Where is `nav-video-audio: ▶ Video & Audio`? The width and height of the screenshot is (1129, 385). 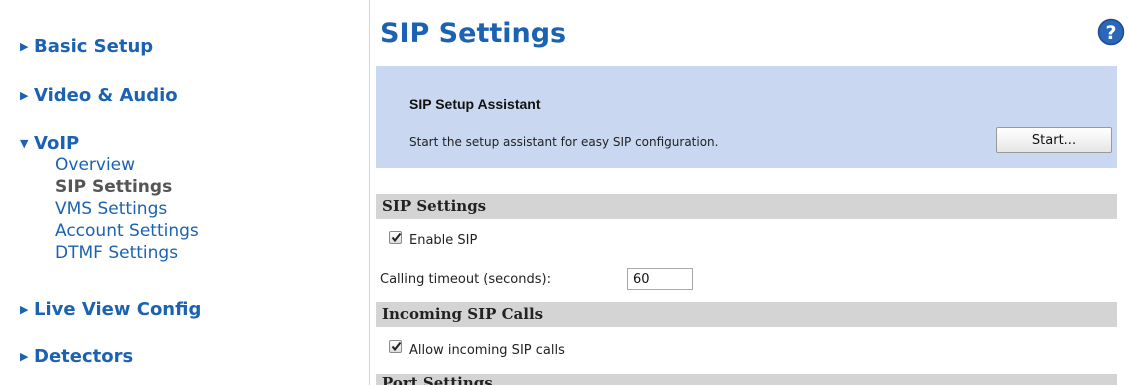 nav-video-audio: ▶ Video & Audio is located at coordinates (99, 95).